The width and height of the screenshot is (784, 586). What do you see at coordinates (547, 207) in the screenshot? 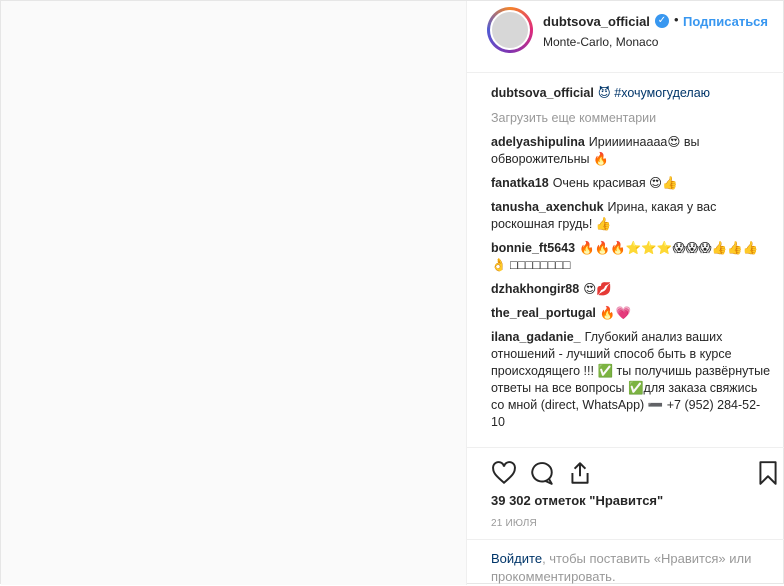
I see `comment-username: tanusha_axenchuk` at bounding box center [547, 207].